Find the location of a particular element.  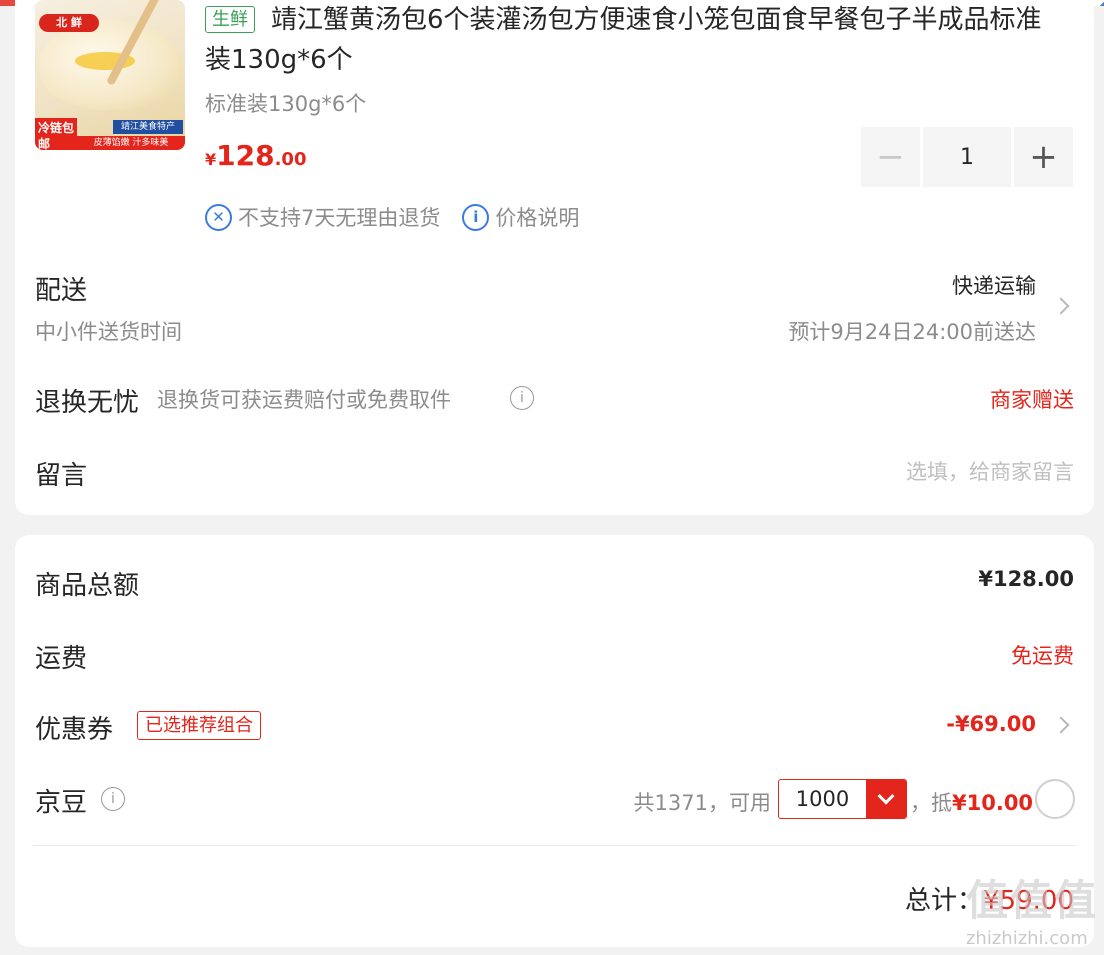

no-return-text: 不支持7天无理由退货 is located at coordinates (339, 218).